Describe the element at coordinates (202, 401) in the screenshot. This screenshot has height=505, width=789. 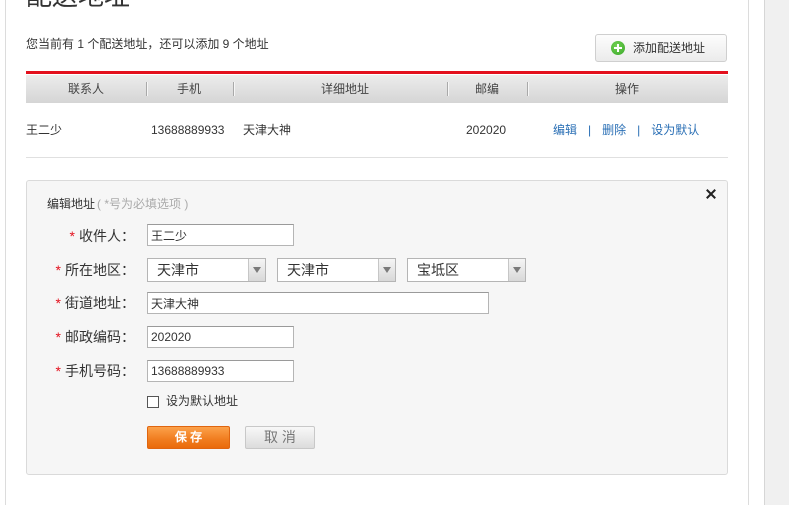
I see `default-address-label: 设为默认地址` at that location.